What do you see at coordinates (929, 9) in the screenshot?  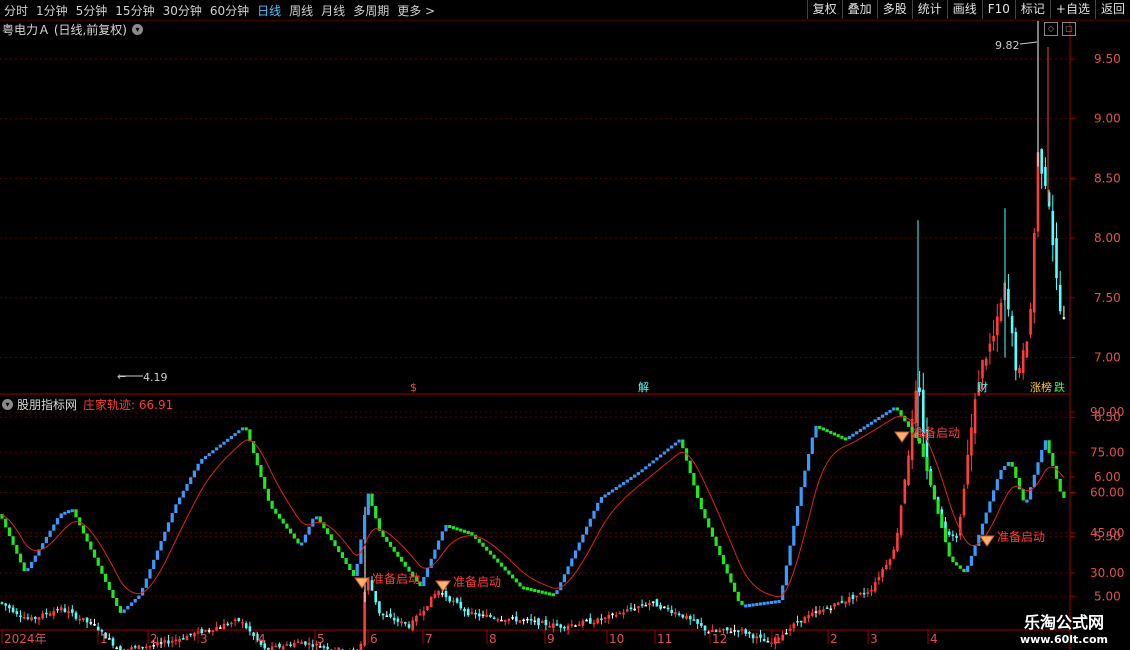 I see `toolbar-button: 统计` at bounding box center [929, 9].